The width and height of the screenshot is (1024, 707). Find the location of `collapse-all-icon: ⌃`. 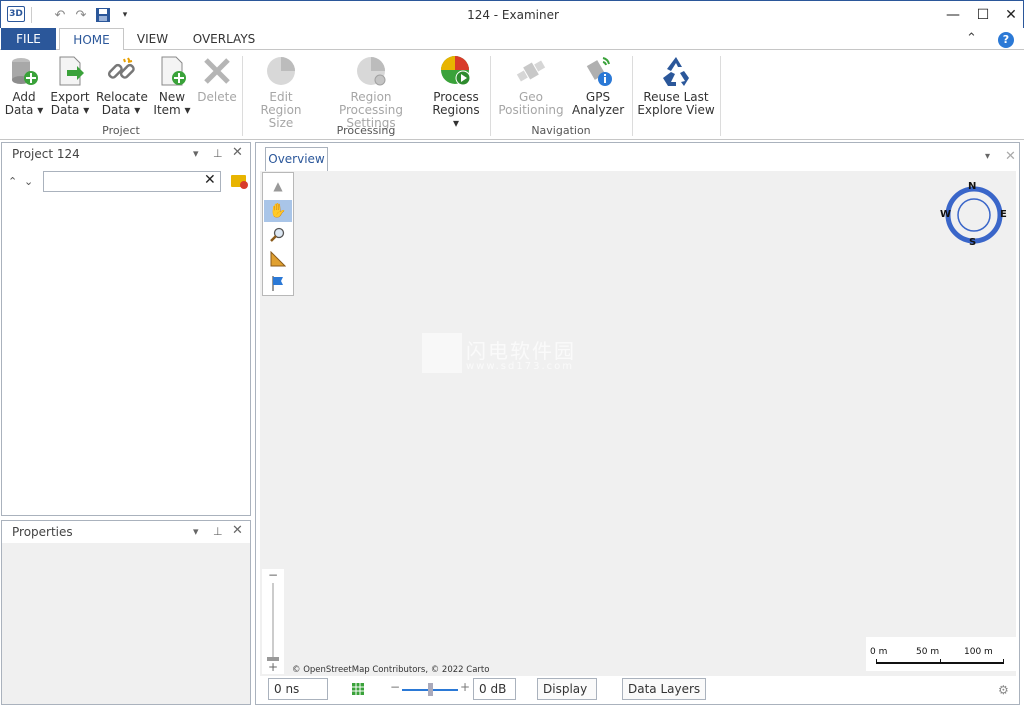

collapse-all-icon: ⌃ is located at coordinates (12, 181).